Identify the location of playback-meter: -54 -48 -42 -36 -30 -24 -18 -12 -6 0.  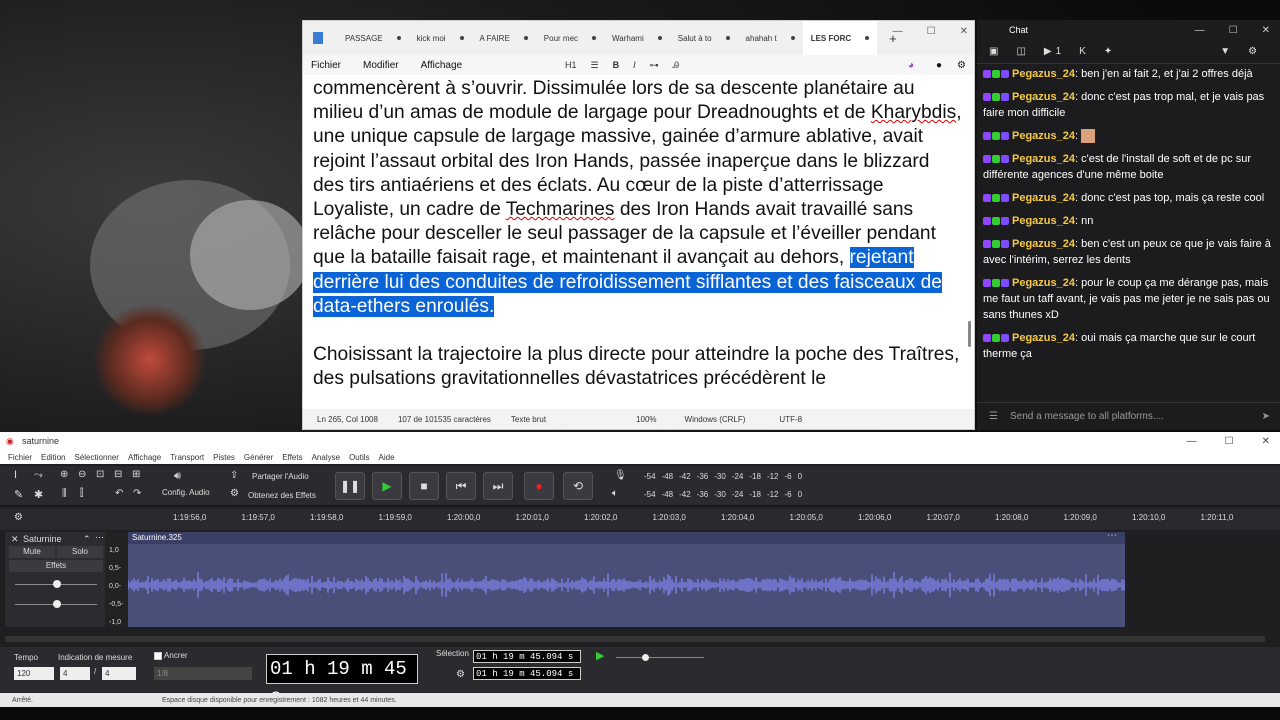
(723, 494).